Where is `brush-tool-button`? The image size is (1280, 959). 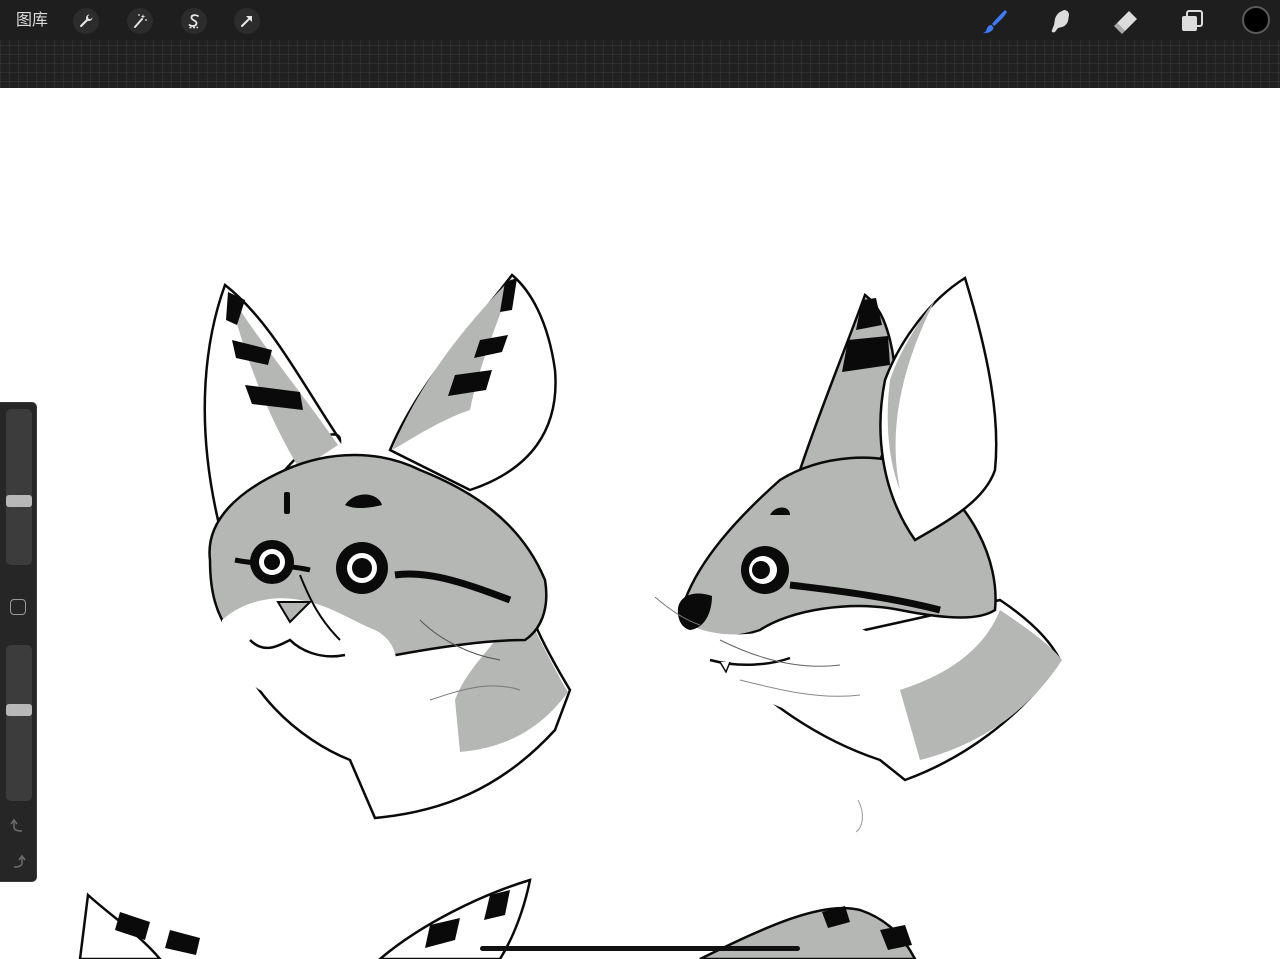
brush-tool-button is located at coordinates (995, 21).